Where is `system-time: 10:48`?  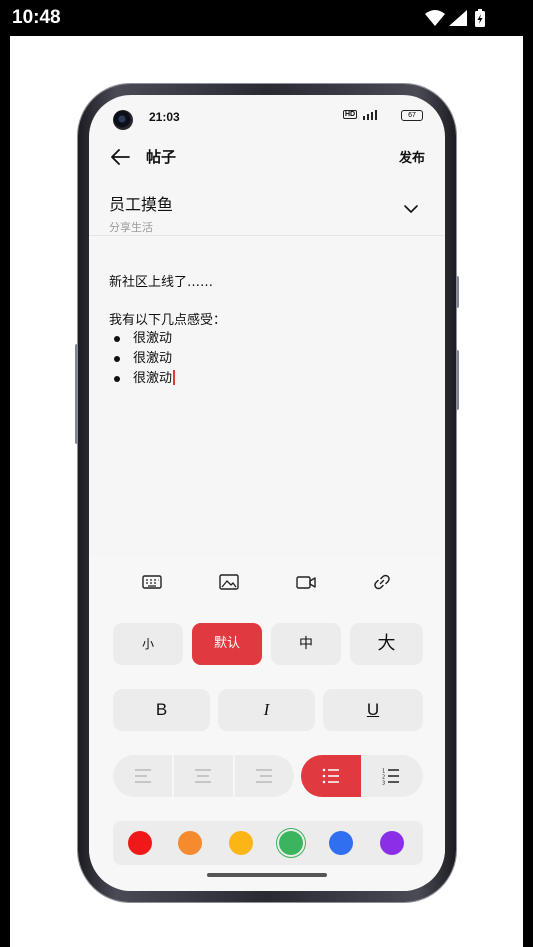
system-time: 10:48 is located at coordinates (36, 17).